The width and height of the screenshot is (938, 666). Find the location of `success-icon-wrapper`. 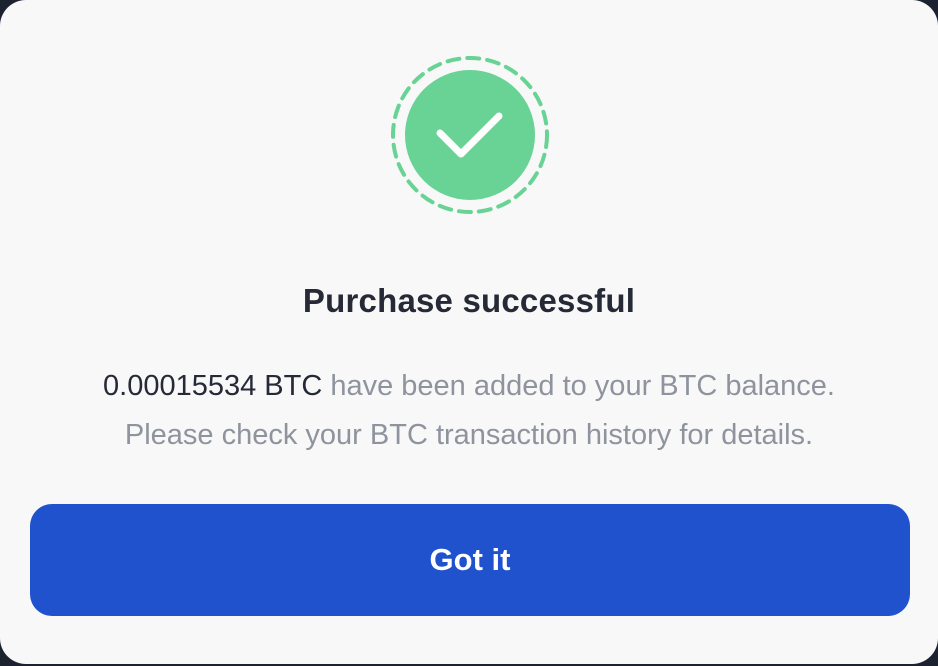

success-icon-wrapper is located at coordinates (470, 135).